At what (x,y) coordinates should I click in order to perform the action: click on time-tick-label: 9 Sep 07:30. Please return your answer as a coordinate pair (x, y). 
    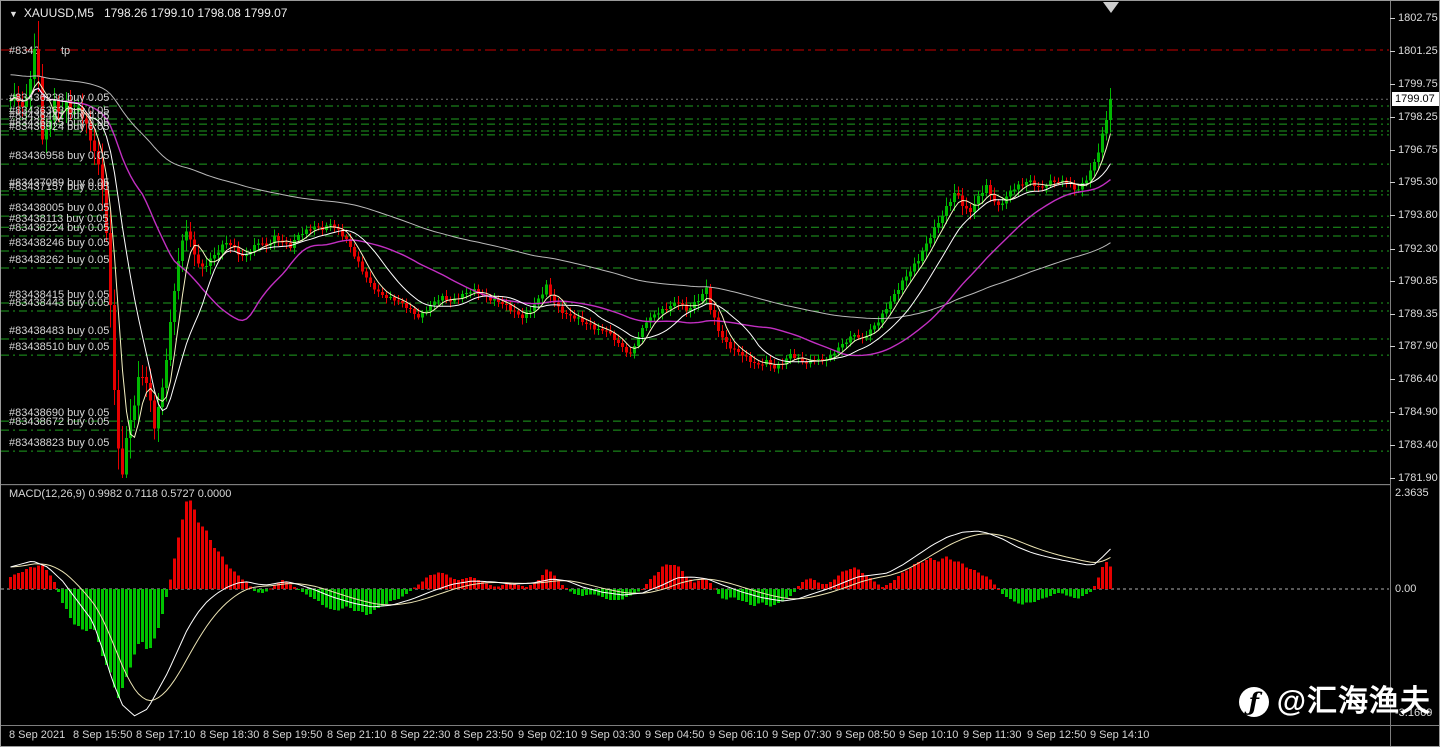
    Looking at the image, I should click on (801, 735).